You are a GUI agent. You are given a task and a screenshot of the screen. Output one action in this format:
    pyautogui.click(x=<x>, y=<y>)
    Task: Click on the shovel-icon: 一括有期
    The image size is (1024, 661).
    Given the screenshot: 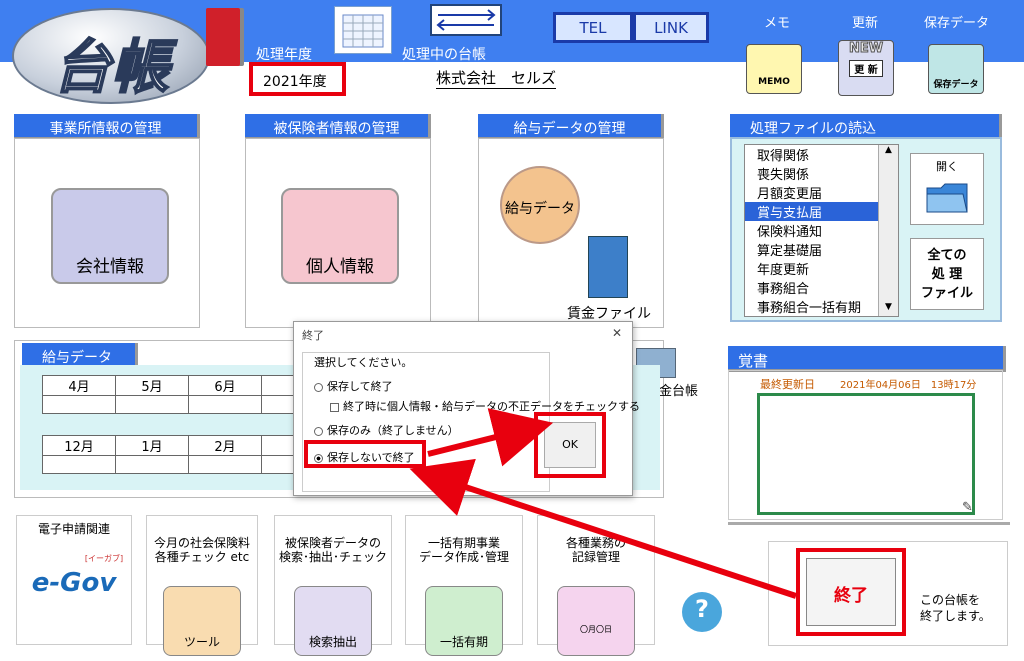 What is the action you would take?
    pyautogui.click(x=464, y=621)
    